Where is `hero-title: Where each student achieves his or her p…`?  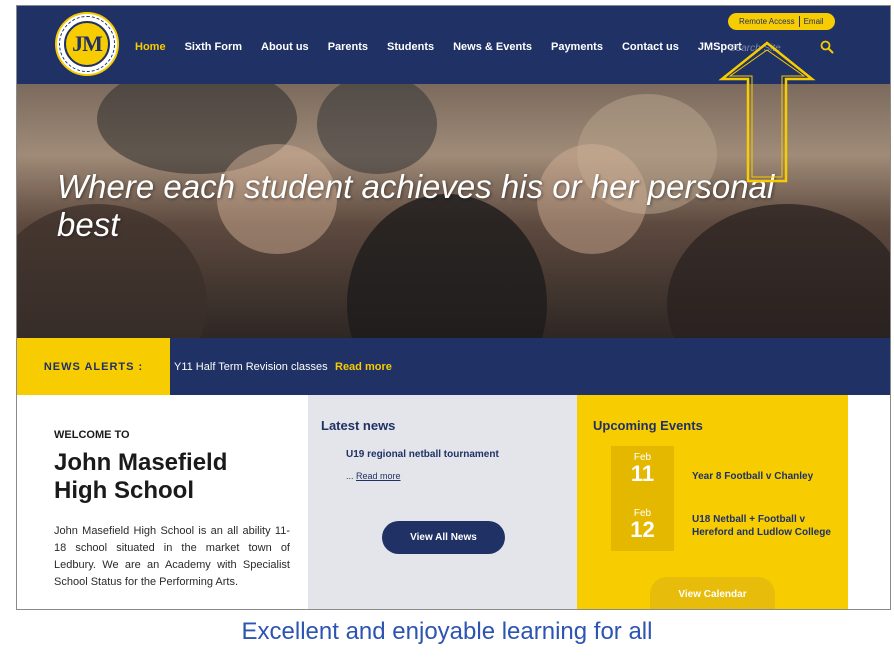 hero-title: Where each student achieves his or her p… is located at coordinates (416, 205).